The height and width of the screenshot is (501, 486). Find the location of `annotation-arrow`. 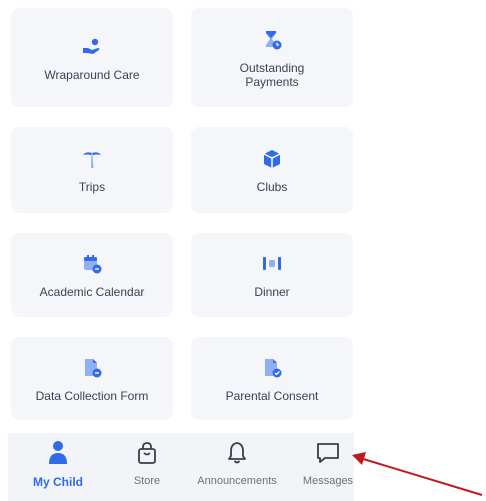

annotation-arrow is located at coordinates (417, 474).